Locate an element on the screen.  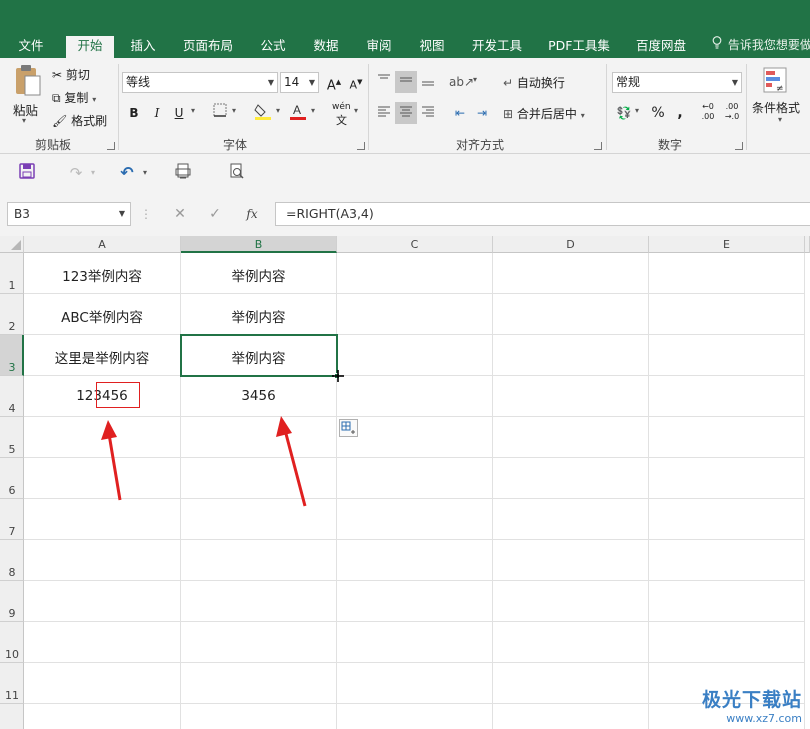
tab-data: 数据 is located at coordinates (326, 47).